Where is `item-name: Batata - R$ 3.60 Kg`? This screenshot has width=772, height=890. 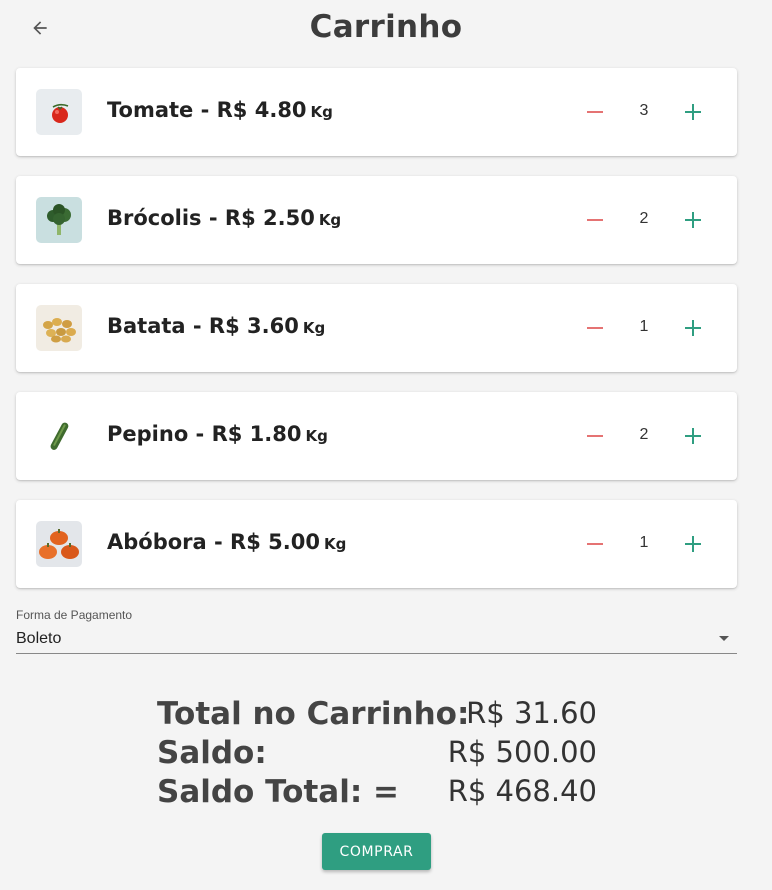 item-name: Batata - R$ 3.60 Kg is located at coordinates (216, 326).